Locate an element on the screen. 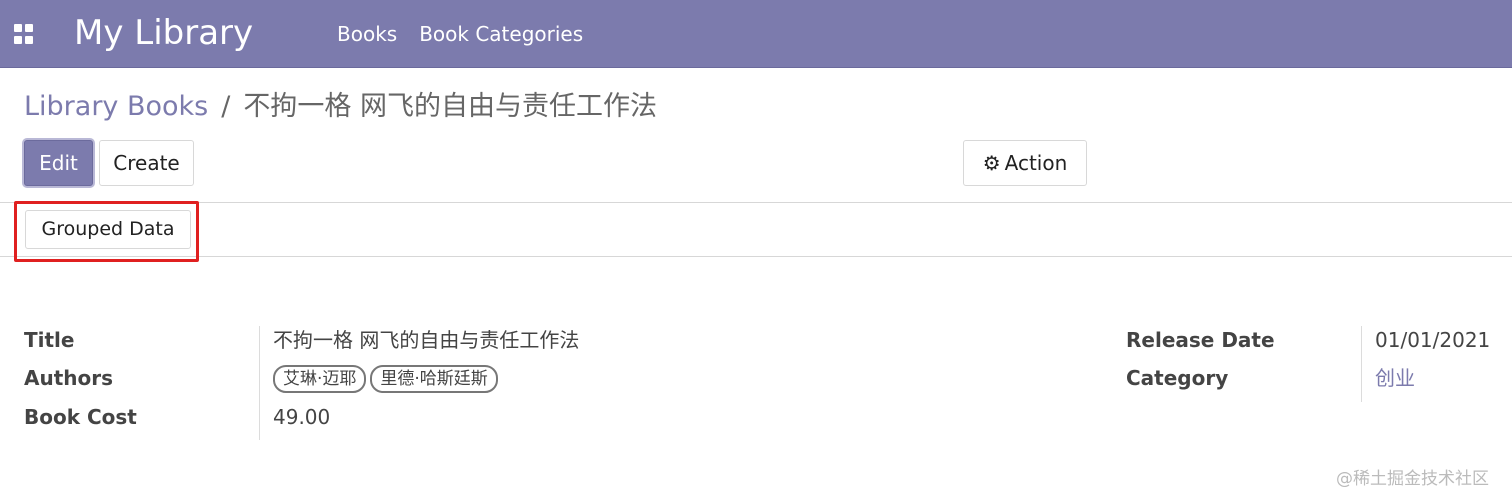 The height and width of the screenshot is (503, 1512). title-label: Title is located at coordinates (49, 340).